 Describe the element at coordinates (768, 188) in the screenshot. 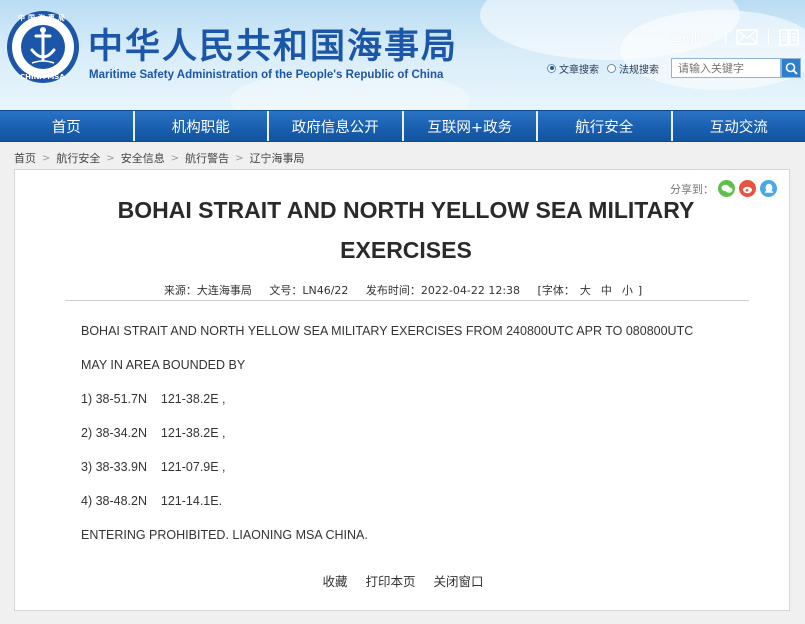

I see `qq-share-icon` at that location.